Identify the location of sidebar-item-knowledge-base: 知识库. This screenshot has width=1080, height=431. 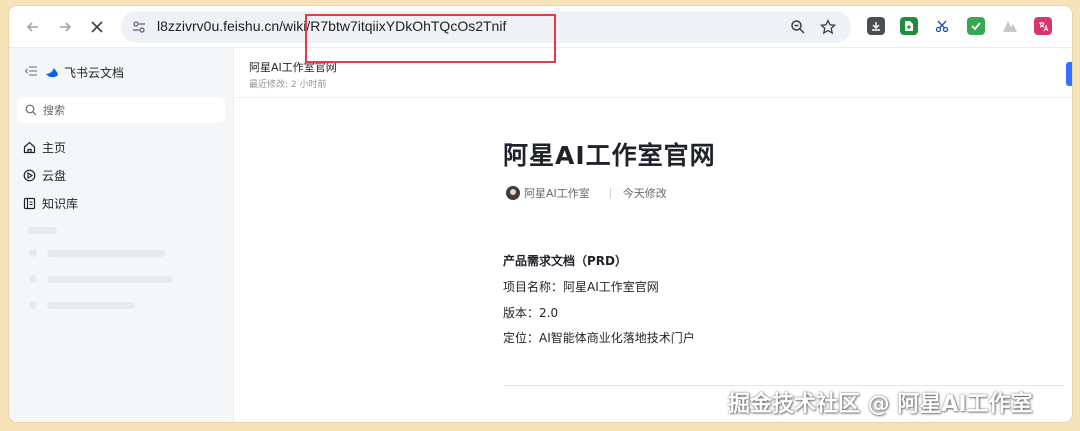
(50, 203).